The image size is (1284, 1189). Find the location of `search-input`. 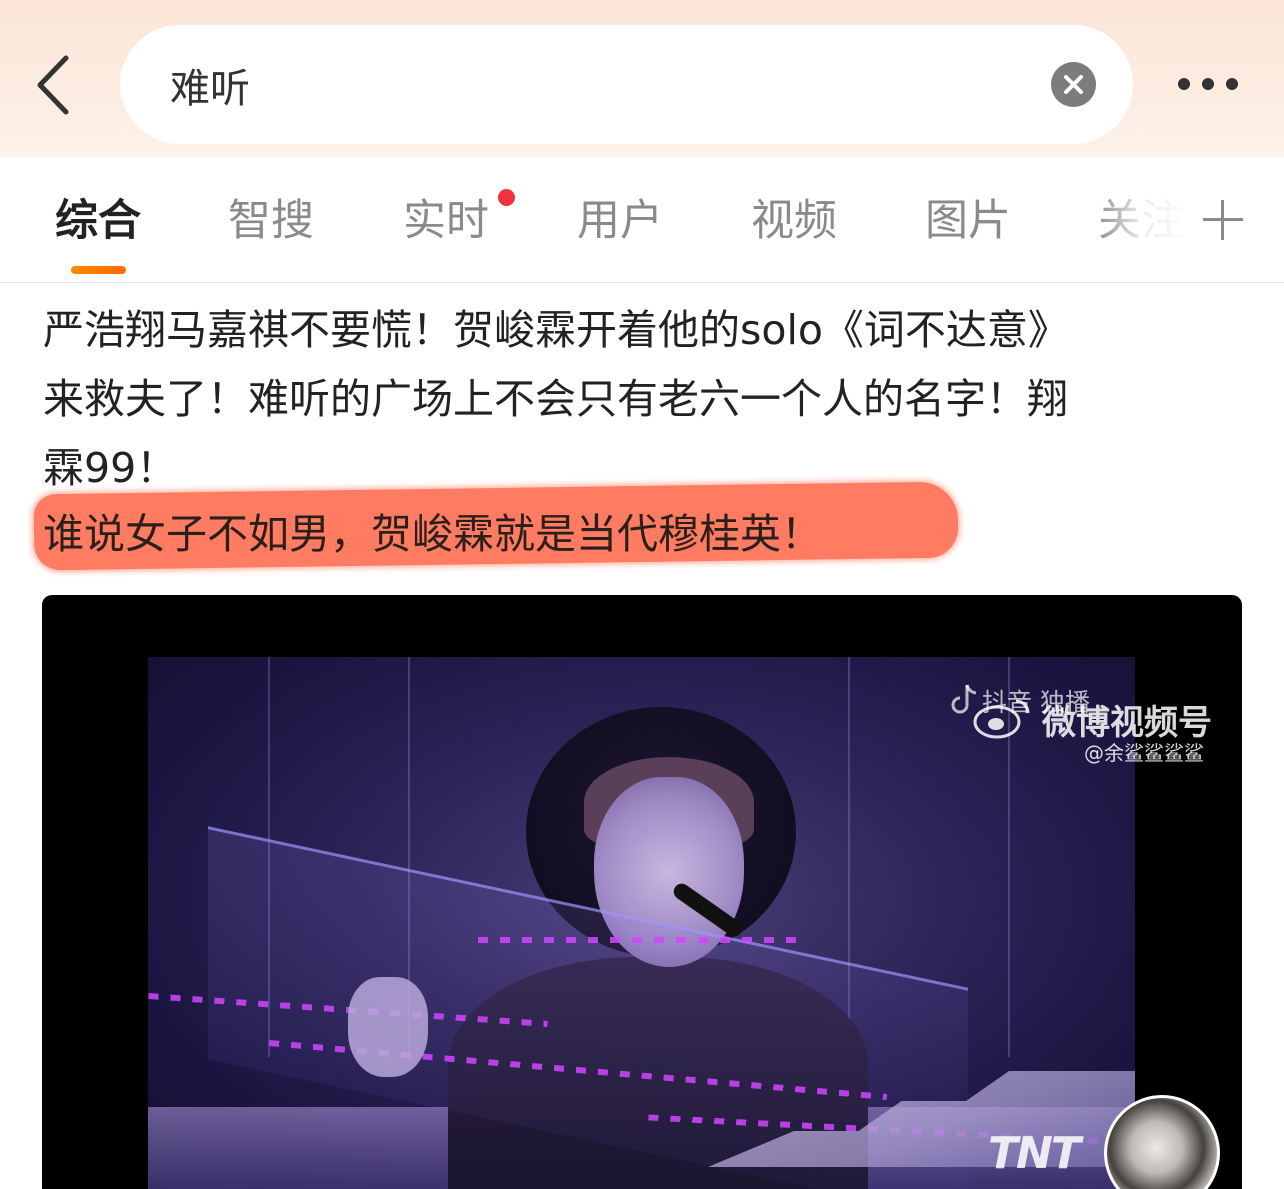

search-input is located at coordinates (570, 85).